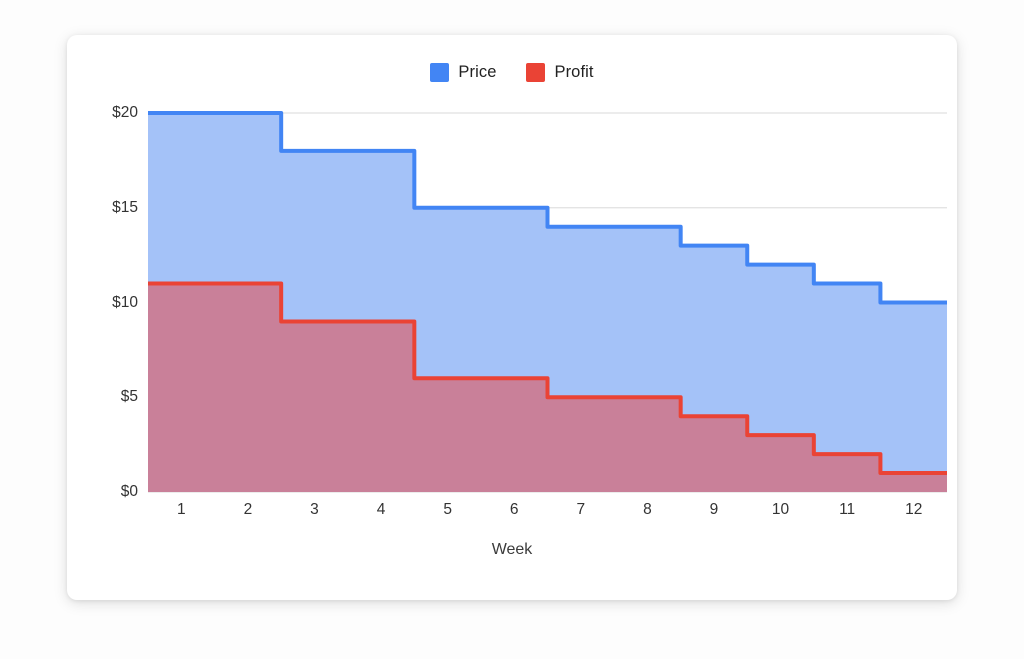 The height and width of the screenshot is (659, 1024). I want to click on legend-swatch-price-icon, so click(440, 72).